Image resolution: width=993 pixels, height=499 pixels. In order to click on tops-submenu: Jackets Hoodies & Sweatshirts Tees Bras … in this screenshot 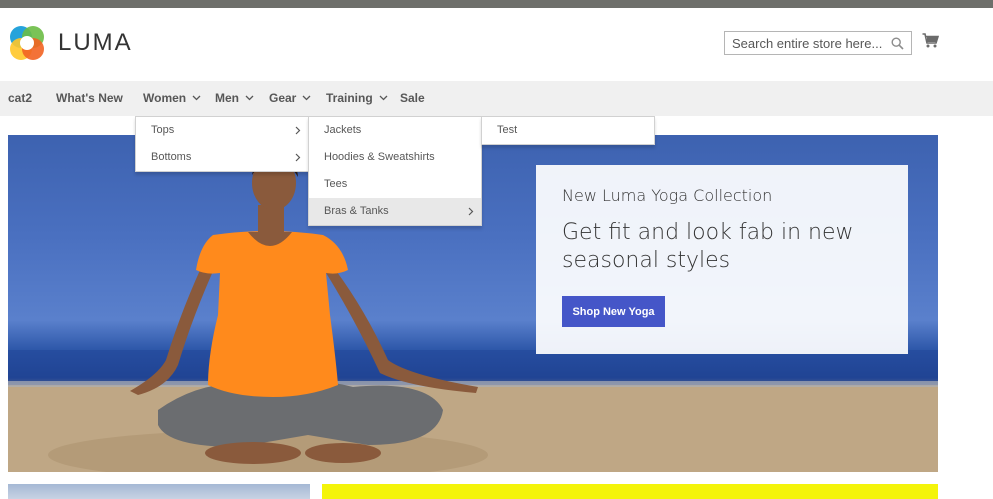, I will do `click(395, 171)`.